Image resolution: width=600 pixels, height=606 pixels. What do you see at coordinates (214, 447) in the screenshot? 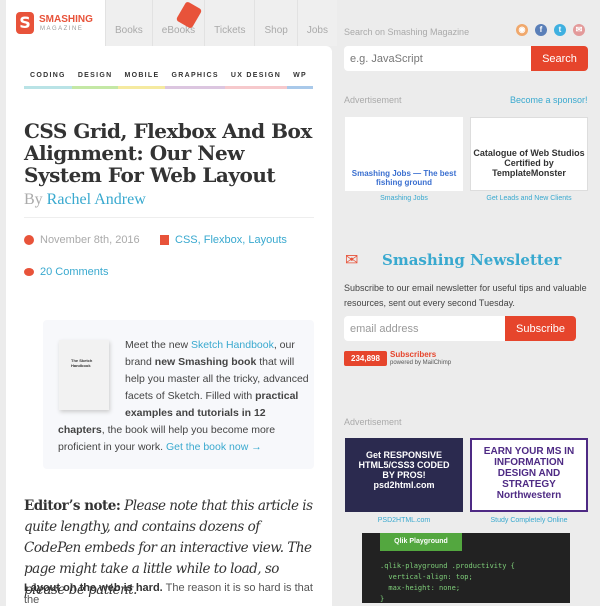
I see `get-book-link: Get the book now →` at bounding box center [214, 447].